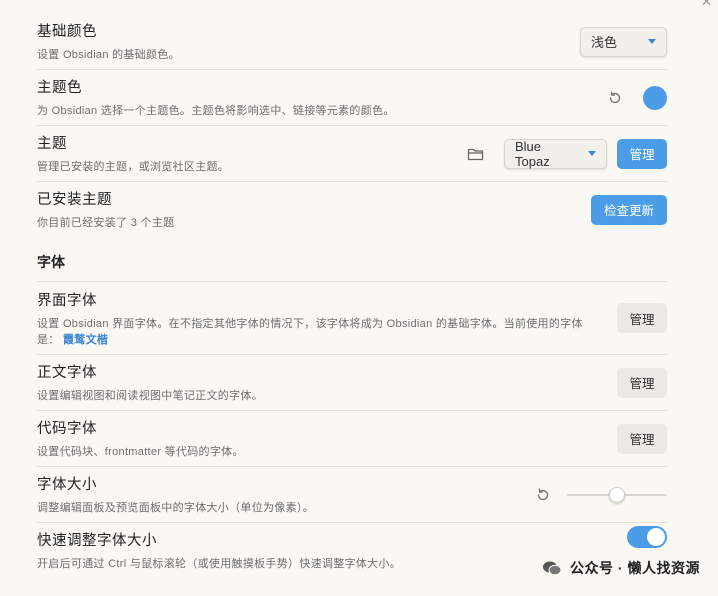 Image resolution: width=718 pixels, height=596 pixels. What do you see at coordinates (52, 144) in the screenshot?
I see `setting-name: 主题` at bounding box center [52, 144].